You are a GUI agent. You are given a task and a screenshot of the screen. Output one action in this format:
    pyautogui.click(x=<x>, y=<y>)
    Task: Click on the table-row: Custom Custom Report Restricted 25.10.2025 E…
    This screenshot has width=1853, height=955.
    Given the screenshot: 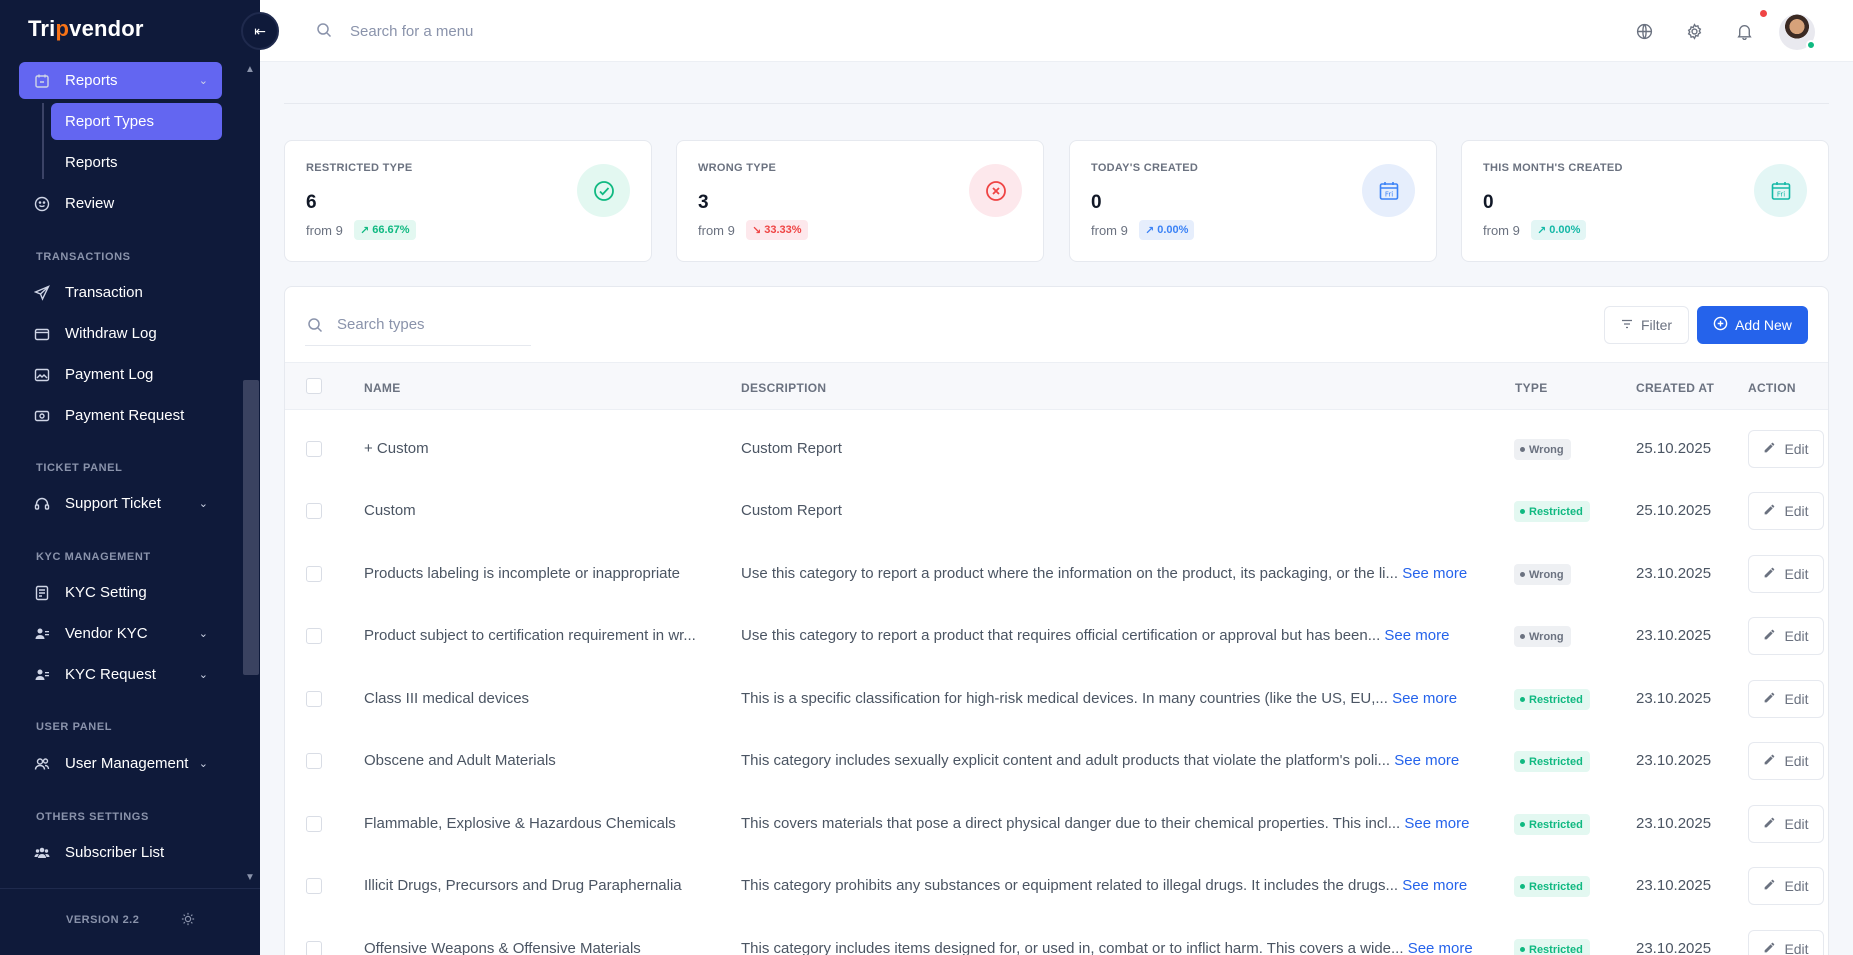 What is the action you would take?
    pyautogui.click(x=1056, y=510)
    